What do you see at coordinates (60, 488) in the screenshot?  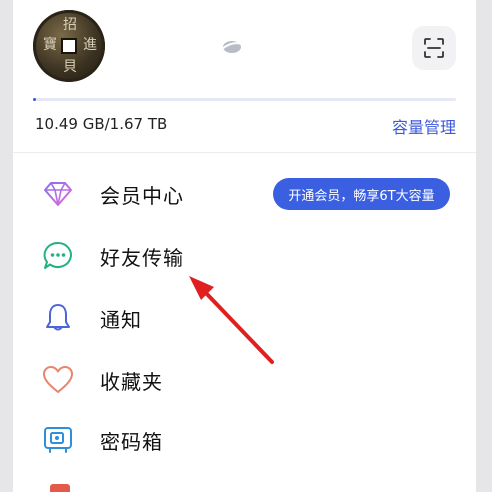 I see `partial-menu-icon` at bounding box center [60, 488].